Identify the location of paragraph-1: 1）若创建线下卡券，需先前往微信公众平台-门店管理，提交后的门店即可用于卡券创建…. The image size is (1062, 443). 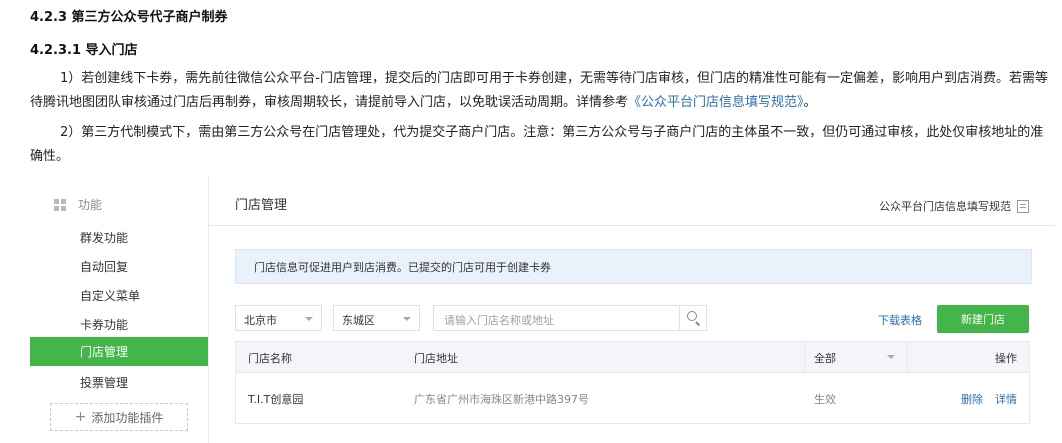
(540, 91).